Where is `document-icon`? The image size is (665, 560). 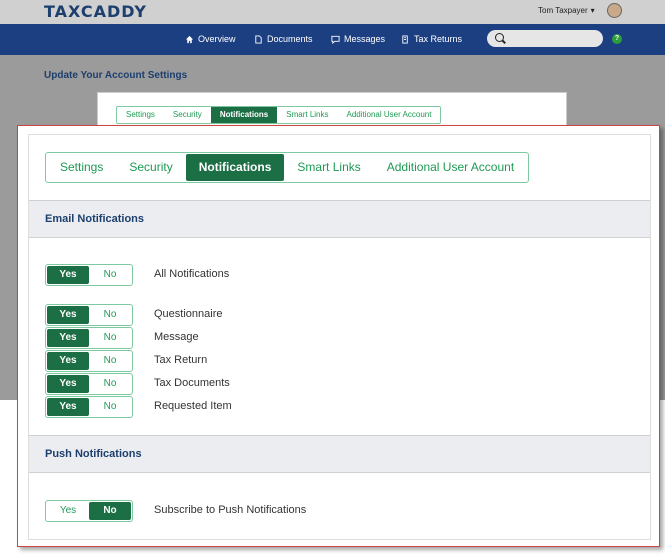 document-icon is located at coordinates (258, 39).